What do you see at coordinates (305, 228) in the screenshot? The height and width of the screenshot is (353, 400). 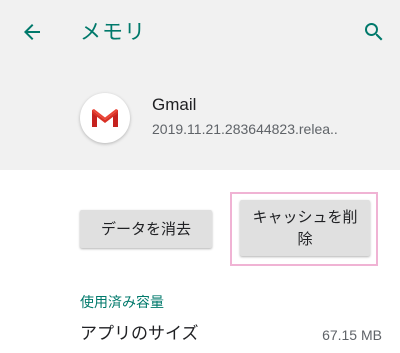 I see `clear-cache-button: キャッシュを削除` at bounding box center [305, 228].